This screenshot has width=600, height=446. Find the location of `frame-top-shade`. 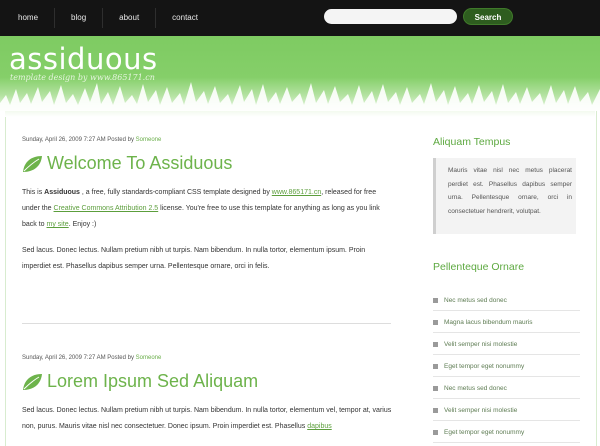

frame-top-shade is located at coordinates (300, 114).